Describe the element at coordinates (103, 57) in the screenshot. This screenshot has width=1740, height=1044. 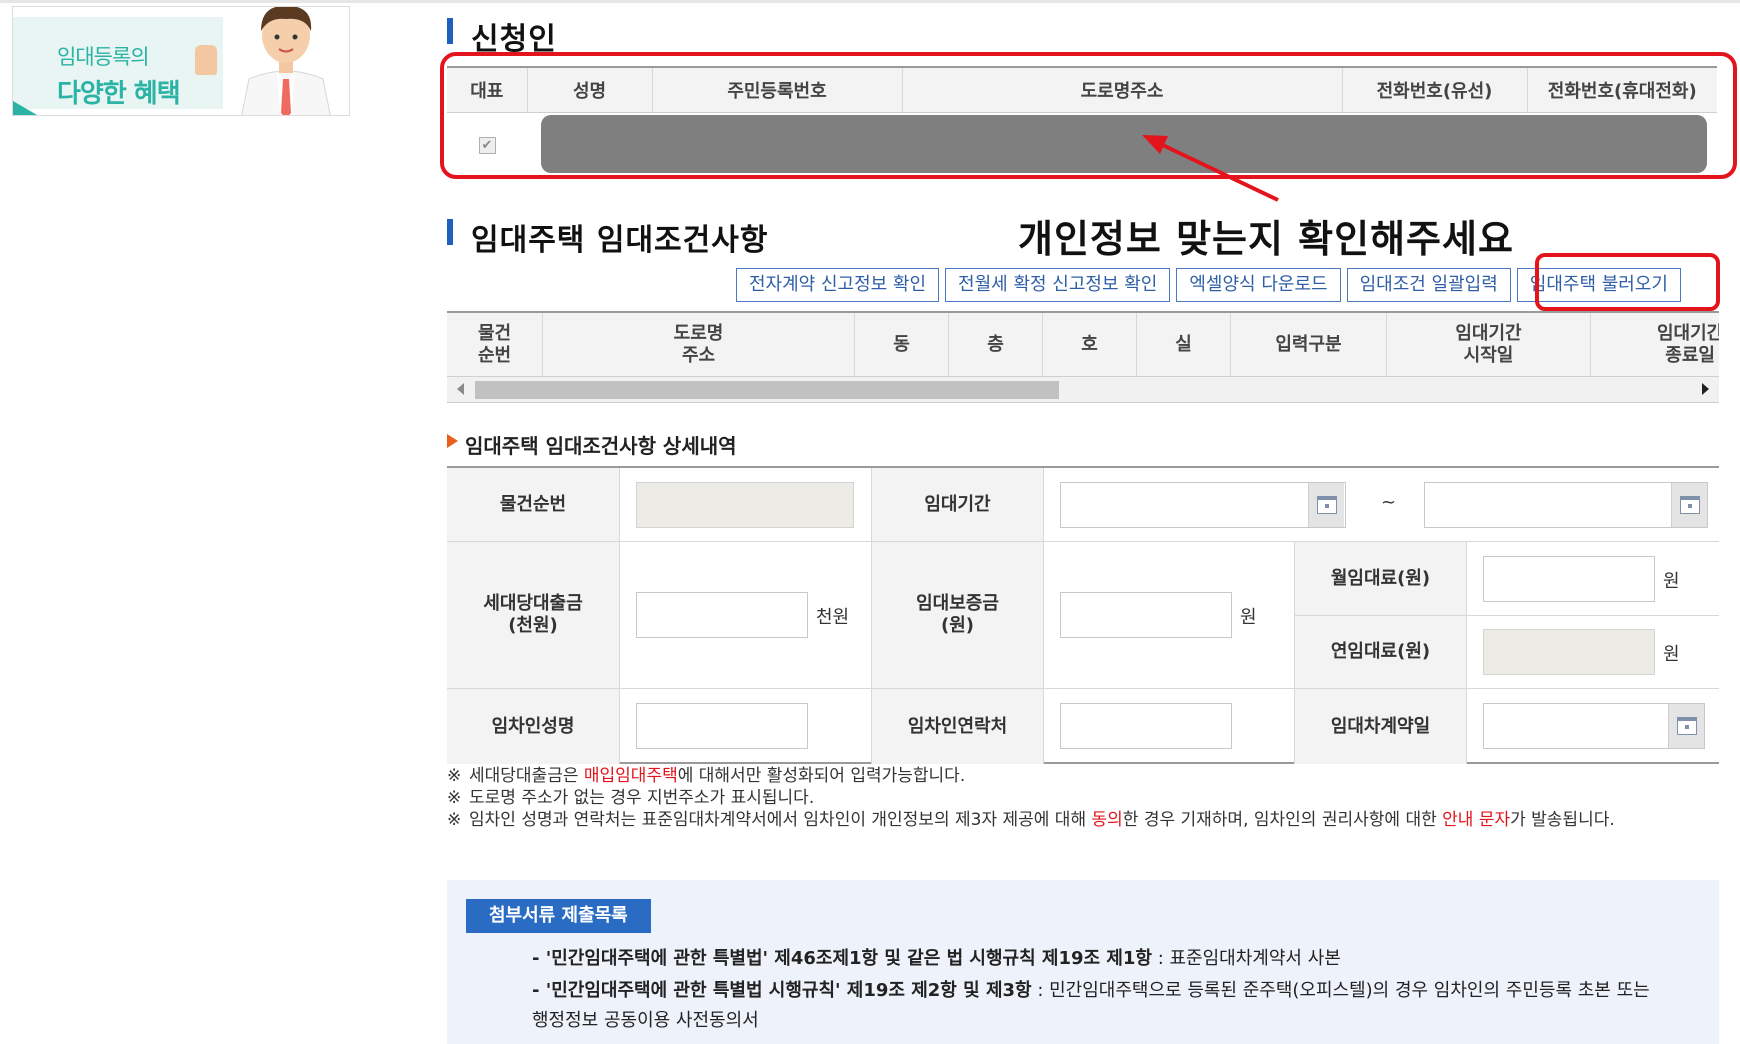
I see `banner-text-line1: 임대등록의` at that location.